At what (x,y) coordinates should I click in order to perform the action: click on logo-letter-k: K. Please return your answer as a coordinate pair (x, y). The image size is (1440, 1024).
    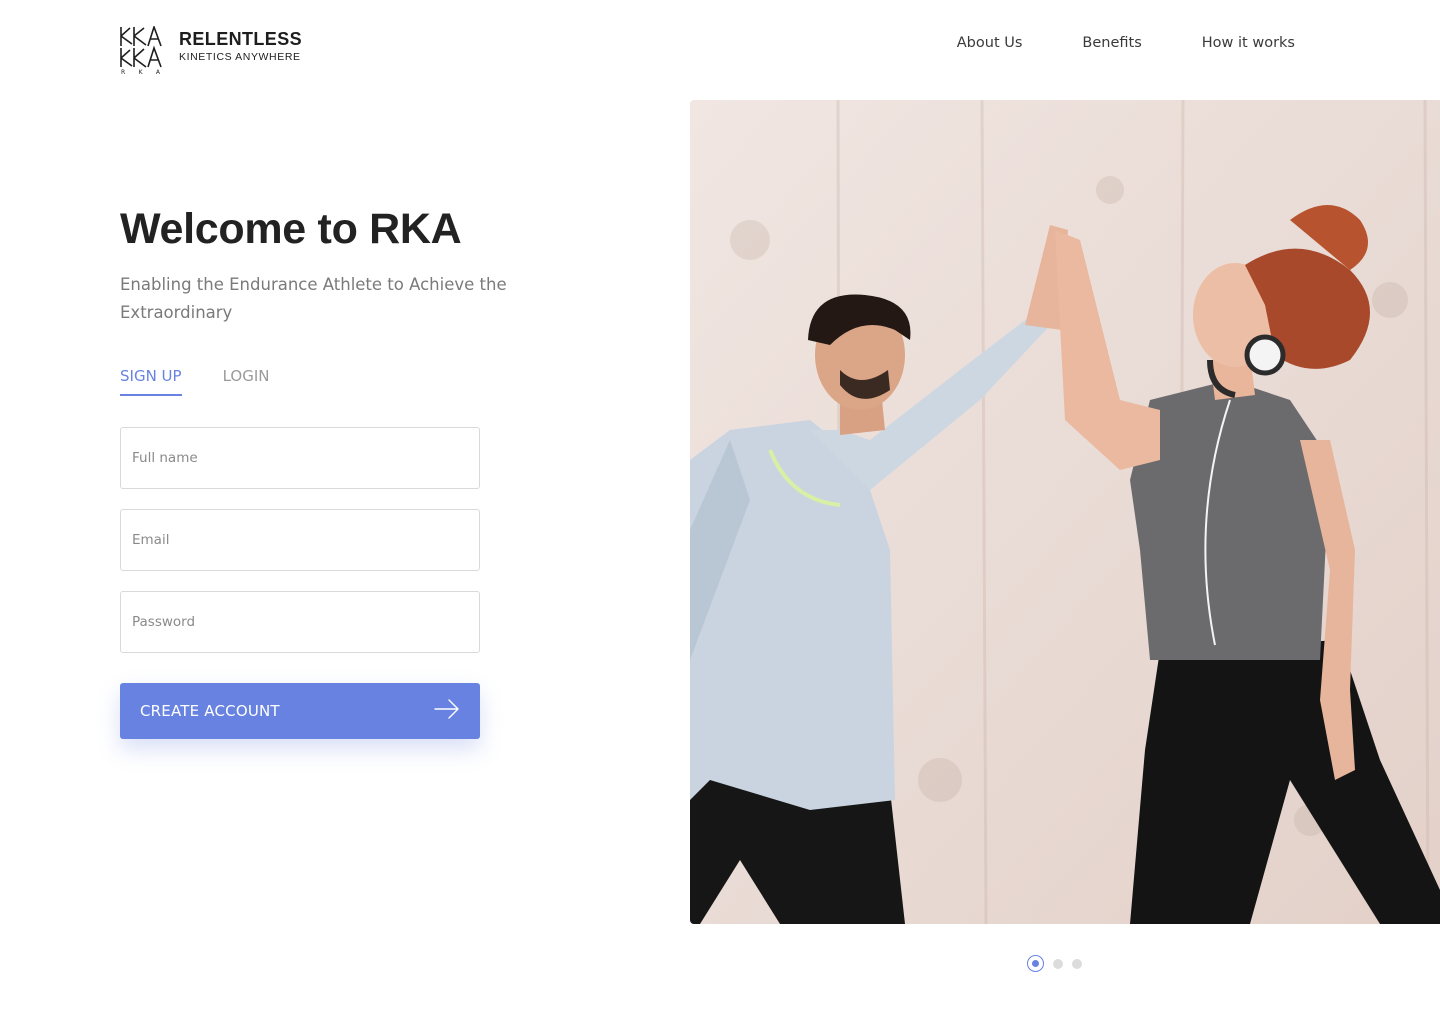
    Looking at the image, I should click on (141, 72).